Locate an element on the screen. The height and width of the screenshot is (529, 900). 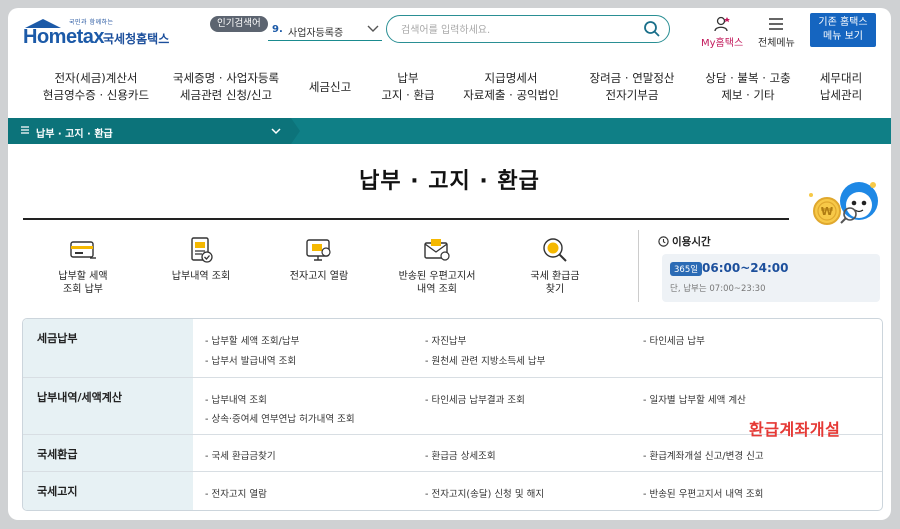
table-link: - 국세 환급금찾기 is located at coordinates (240, 455).